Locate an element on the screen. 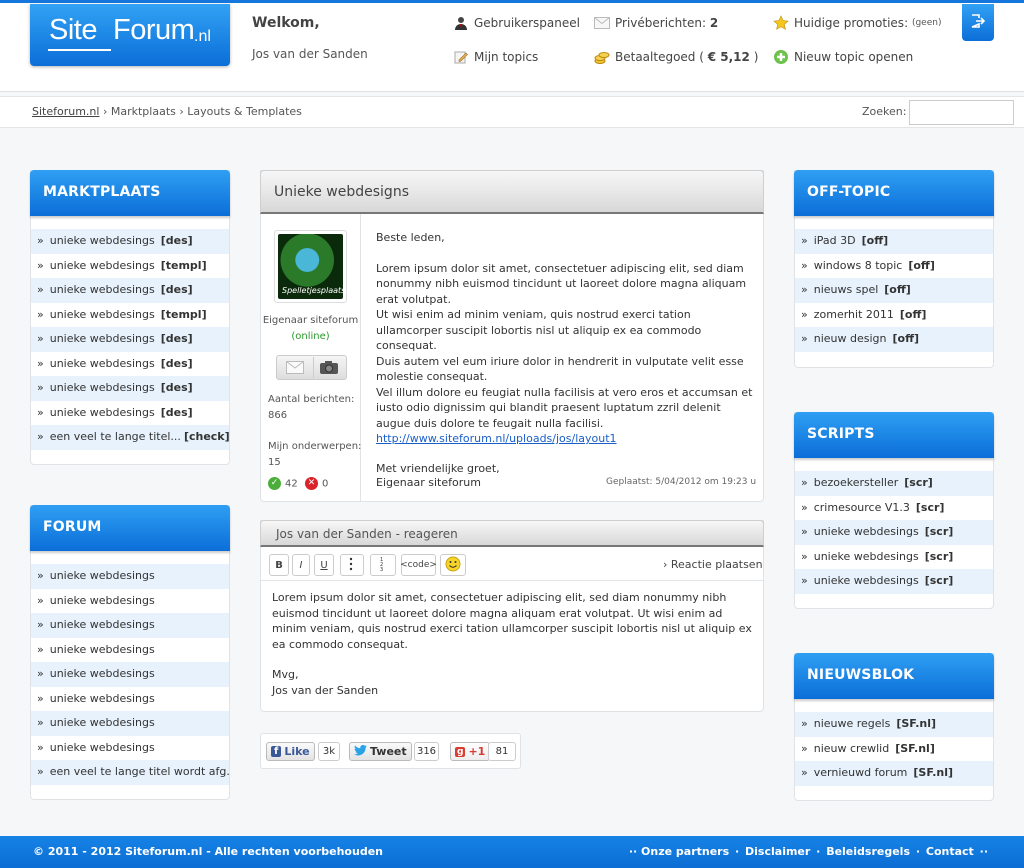  cross-icon: ✕ is located at coordinates (311, 483).